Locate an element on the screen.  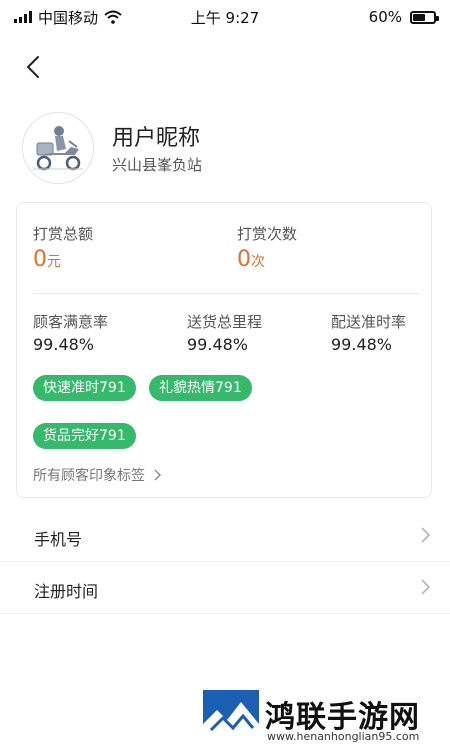
register-time-row: 注册时间 is located at coordinates (225, 588).